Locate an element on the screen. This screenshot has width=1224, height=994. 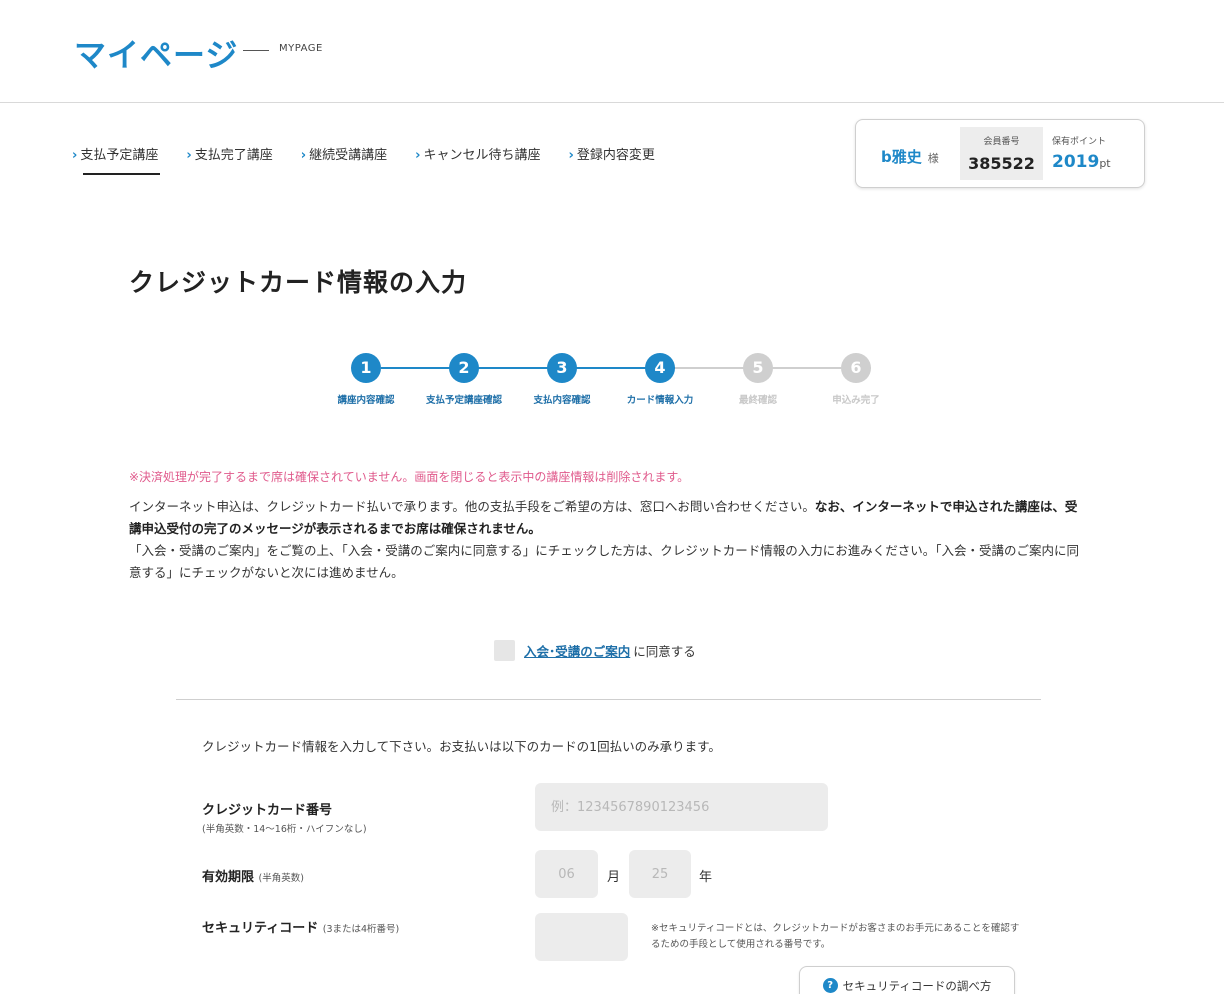
step-number: 2 is located at coordinates (464, 368).